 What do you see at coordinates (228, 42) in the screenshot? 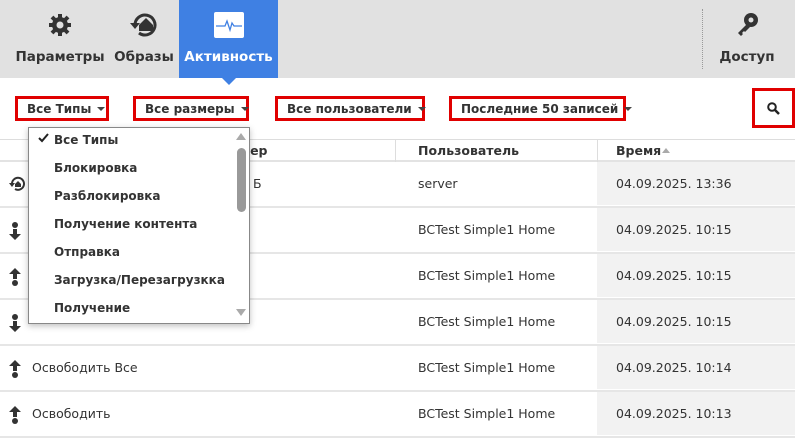
I see `tab-activity: Активность` at bounding box center [228, 42].